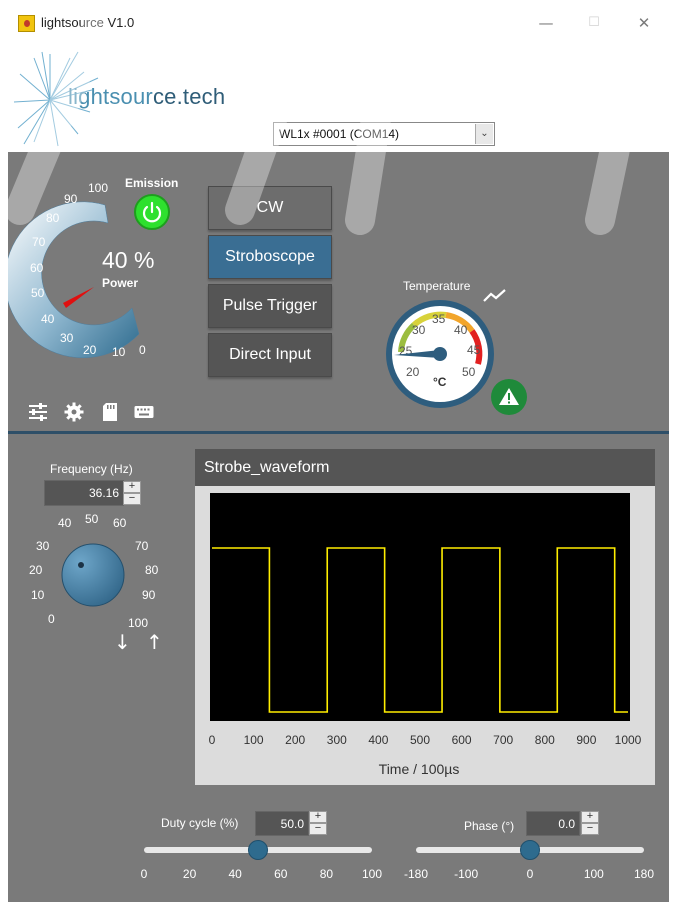  What do you see at coordinates (270, 355) in the screenshot?
I see `mode-direct-input-button: Direct Input` at bounding box center [270, 355].